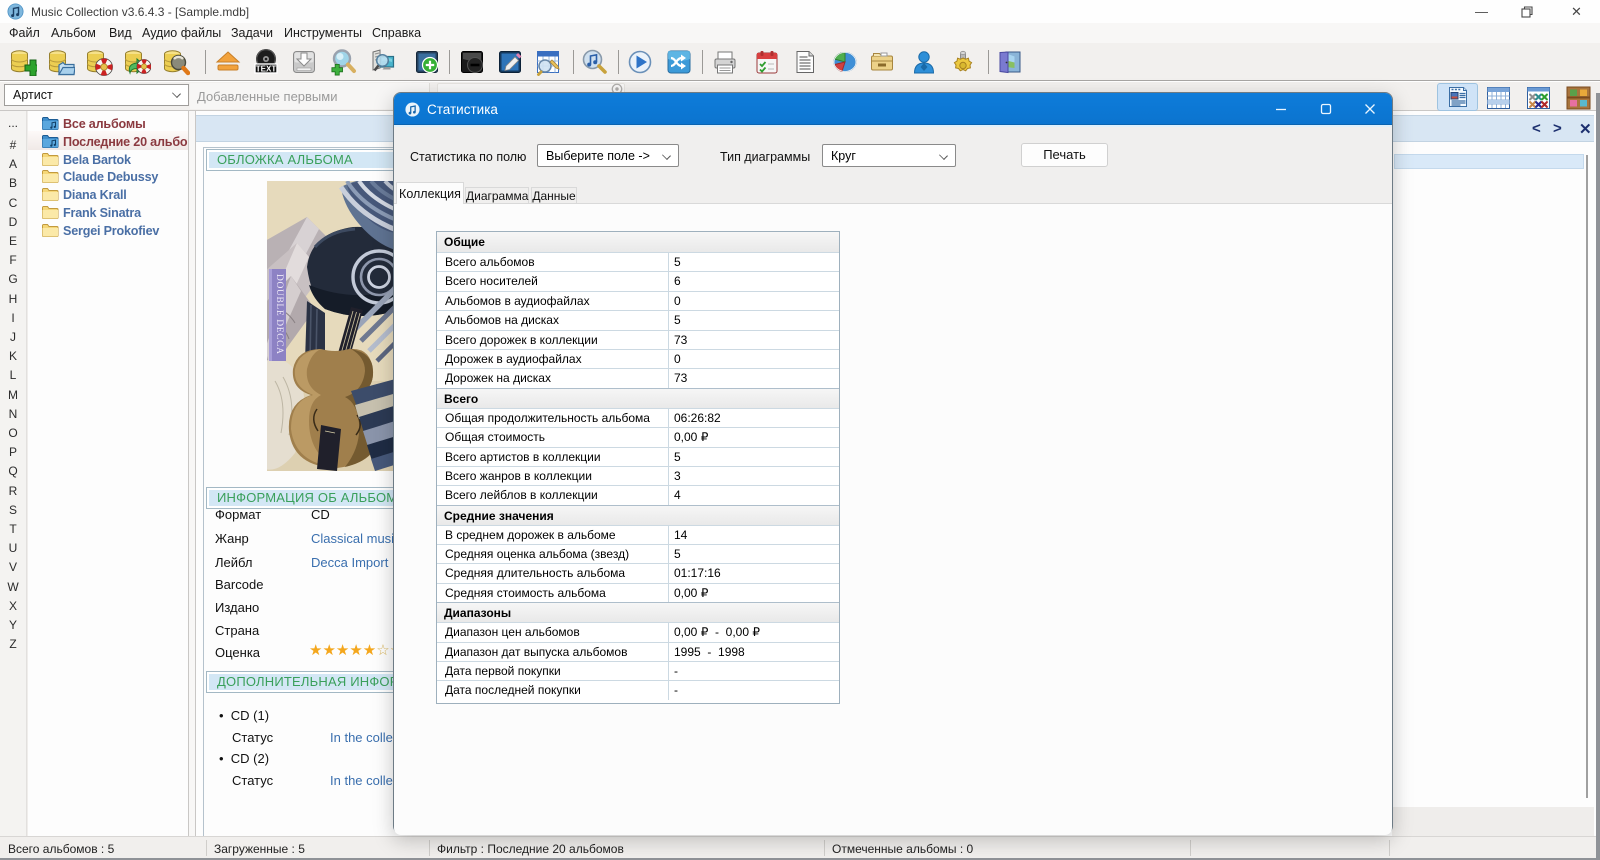 Image resolution: width=1600 pixels, height=860 pixels. What do you see at coordinates (279, 314) in the screenshot?
I see `svg-text: DOUBLE DECCA` at bounding box center [279, 314].